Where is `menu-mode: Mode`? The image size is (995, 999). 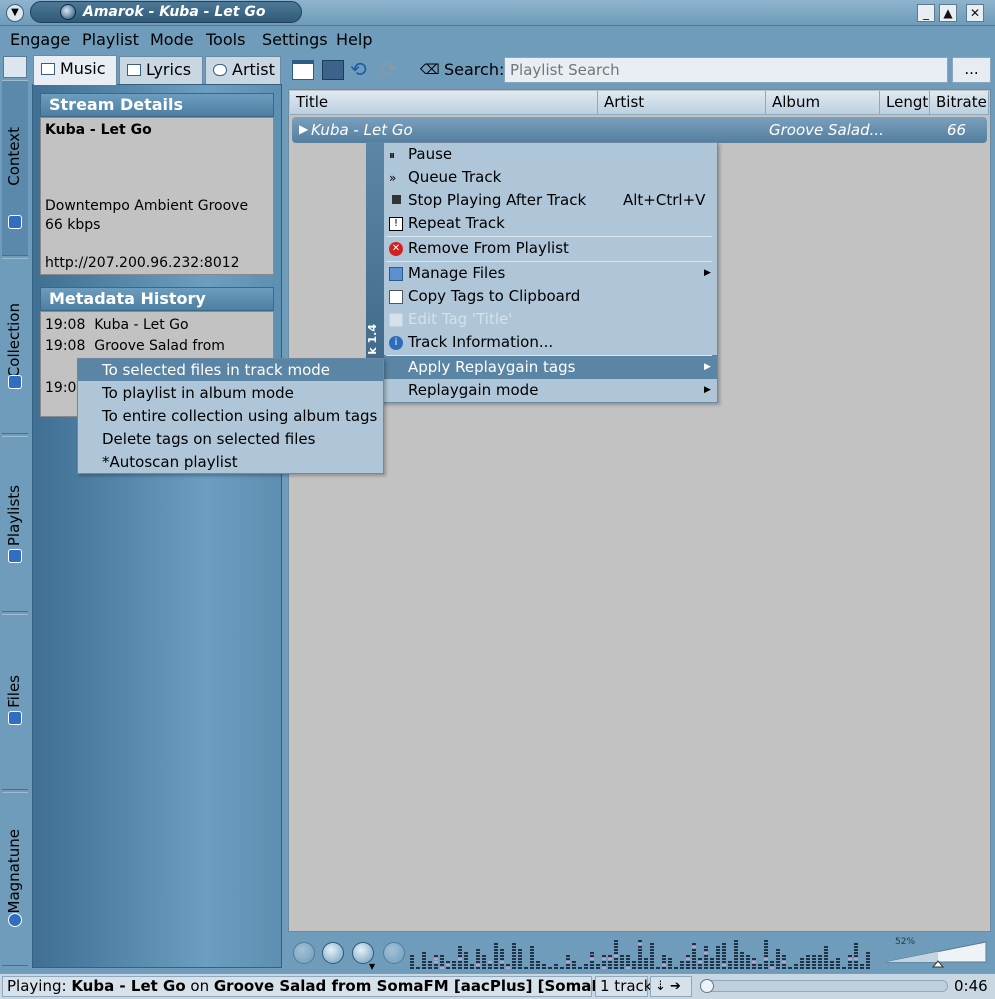 menu-mode: Mode is located at coordinates (172, 39).